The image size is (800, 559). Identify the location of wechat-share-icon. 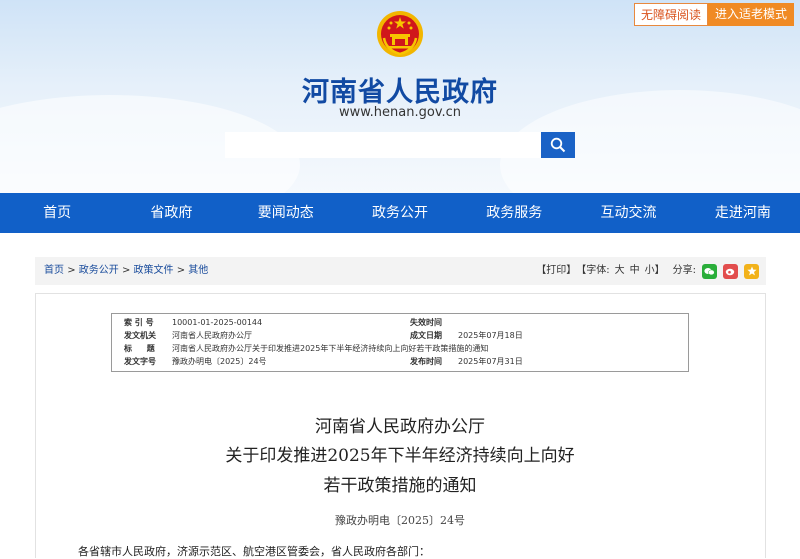
(709, 271).